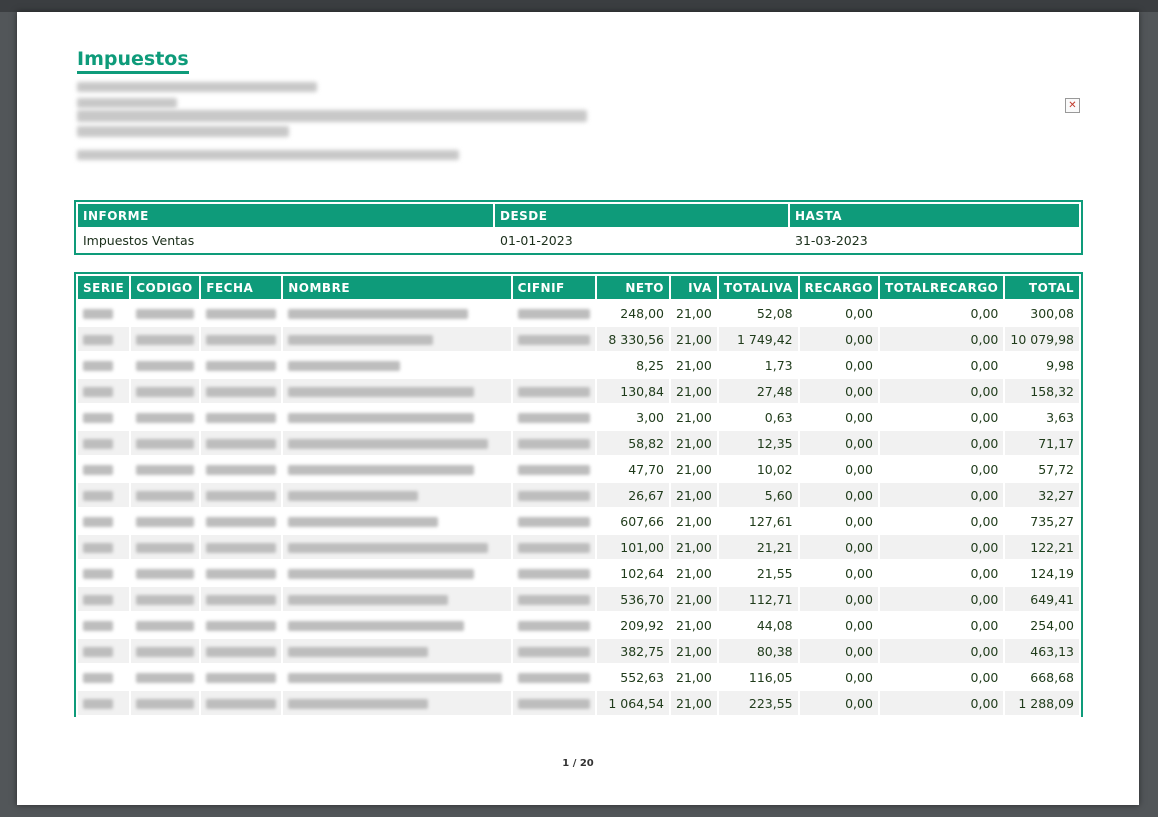 The height and width of the screenshot is (817, 1158). I want to click on cell-total: 735,27, so click(1052, 521).